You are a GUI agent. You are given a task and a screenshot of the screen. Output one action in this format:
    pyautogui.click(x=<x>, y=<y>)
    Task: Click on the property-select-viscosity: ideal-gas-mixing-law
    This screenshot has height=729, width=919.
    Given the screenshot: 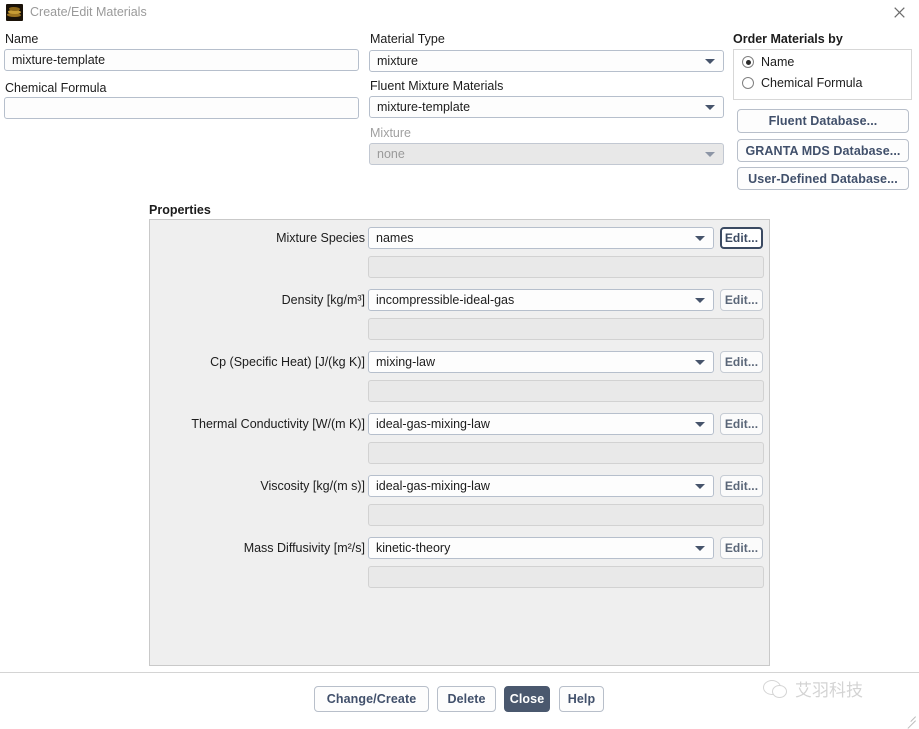 What is the action you would take?
    pyautogui.click(x=541, y=486)
    